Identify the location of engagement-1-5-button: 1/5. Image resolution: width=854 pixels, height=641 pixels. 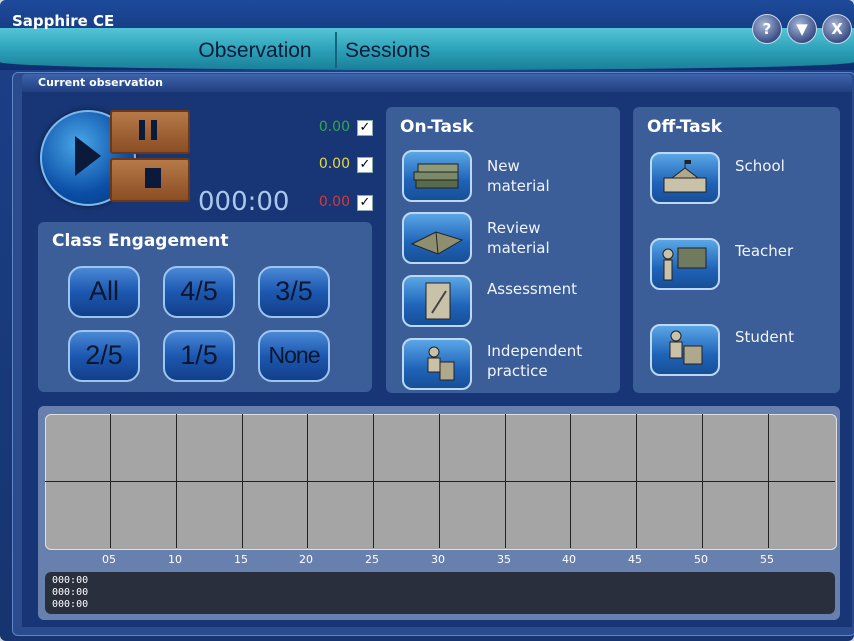
(199, 356).